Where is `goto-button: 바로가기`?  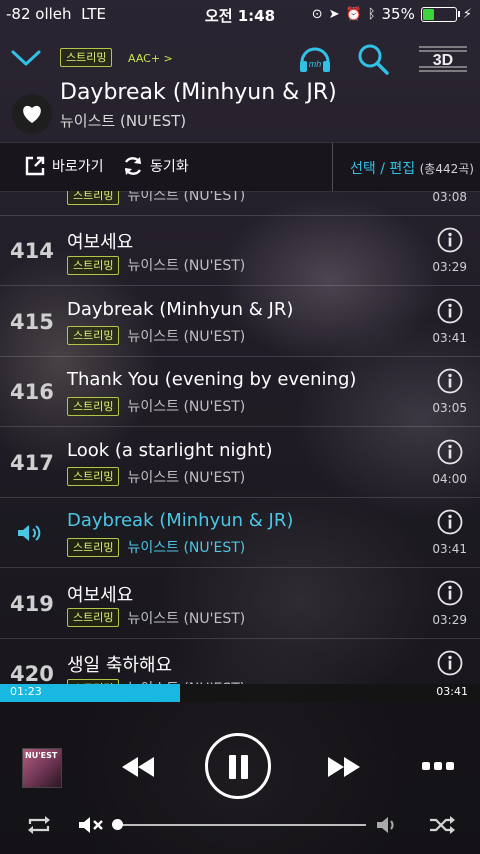
goto-button: 바로가기 is located at coordinates (64, 166).